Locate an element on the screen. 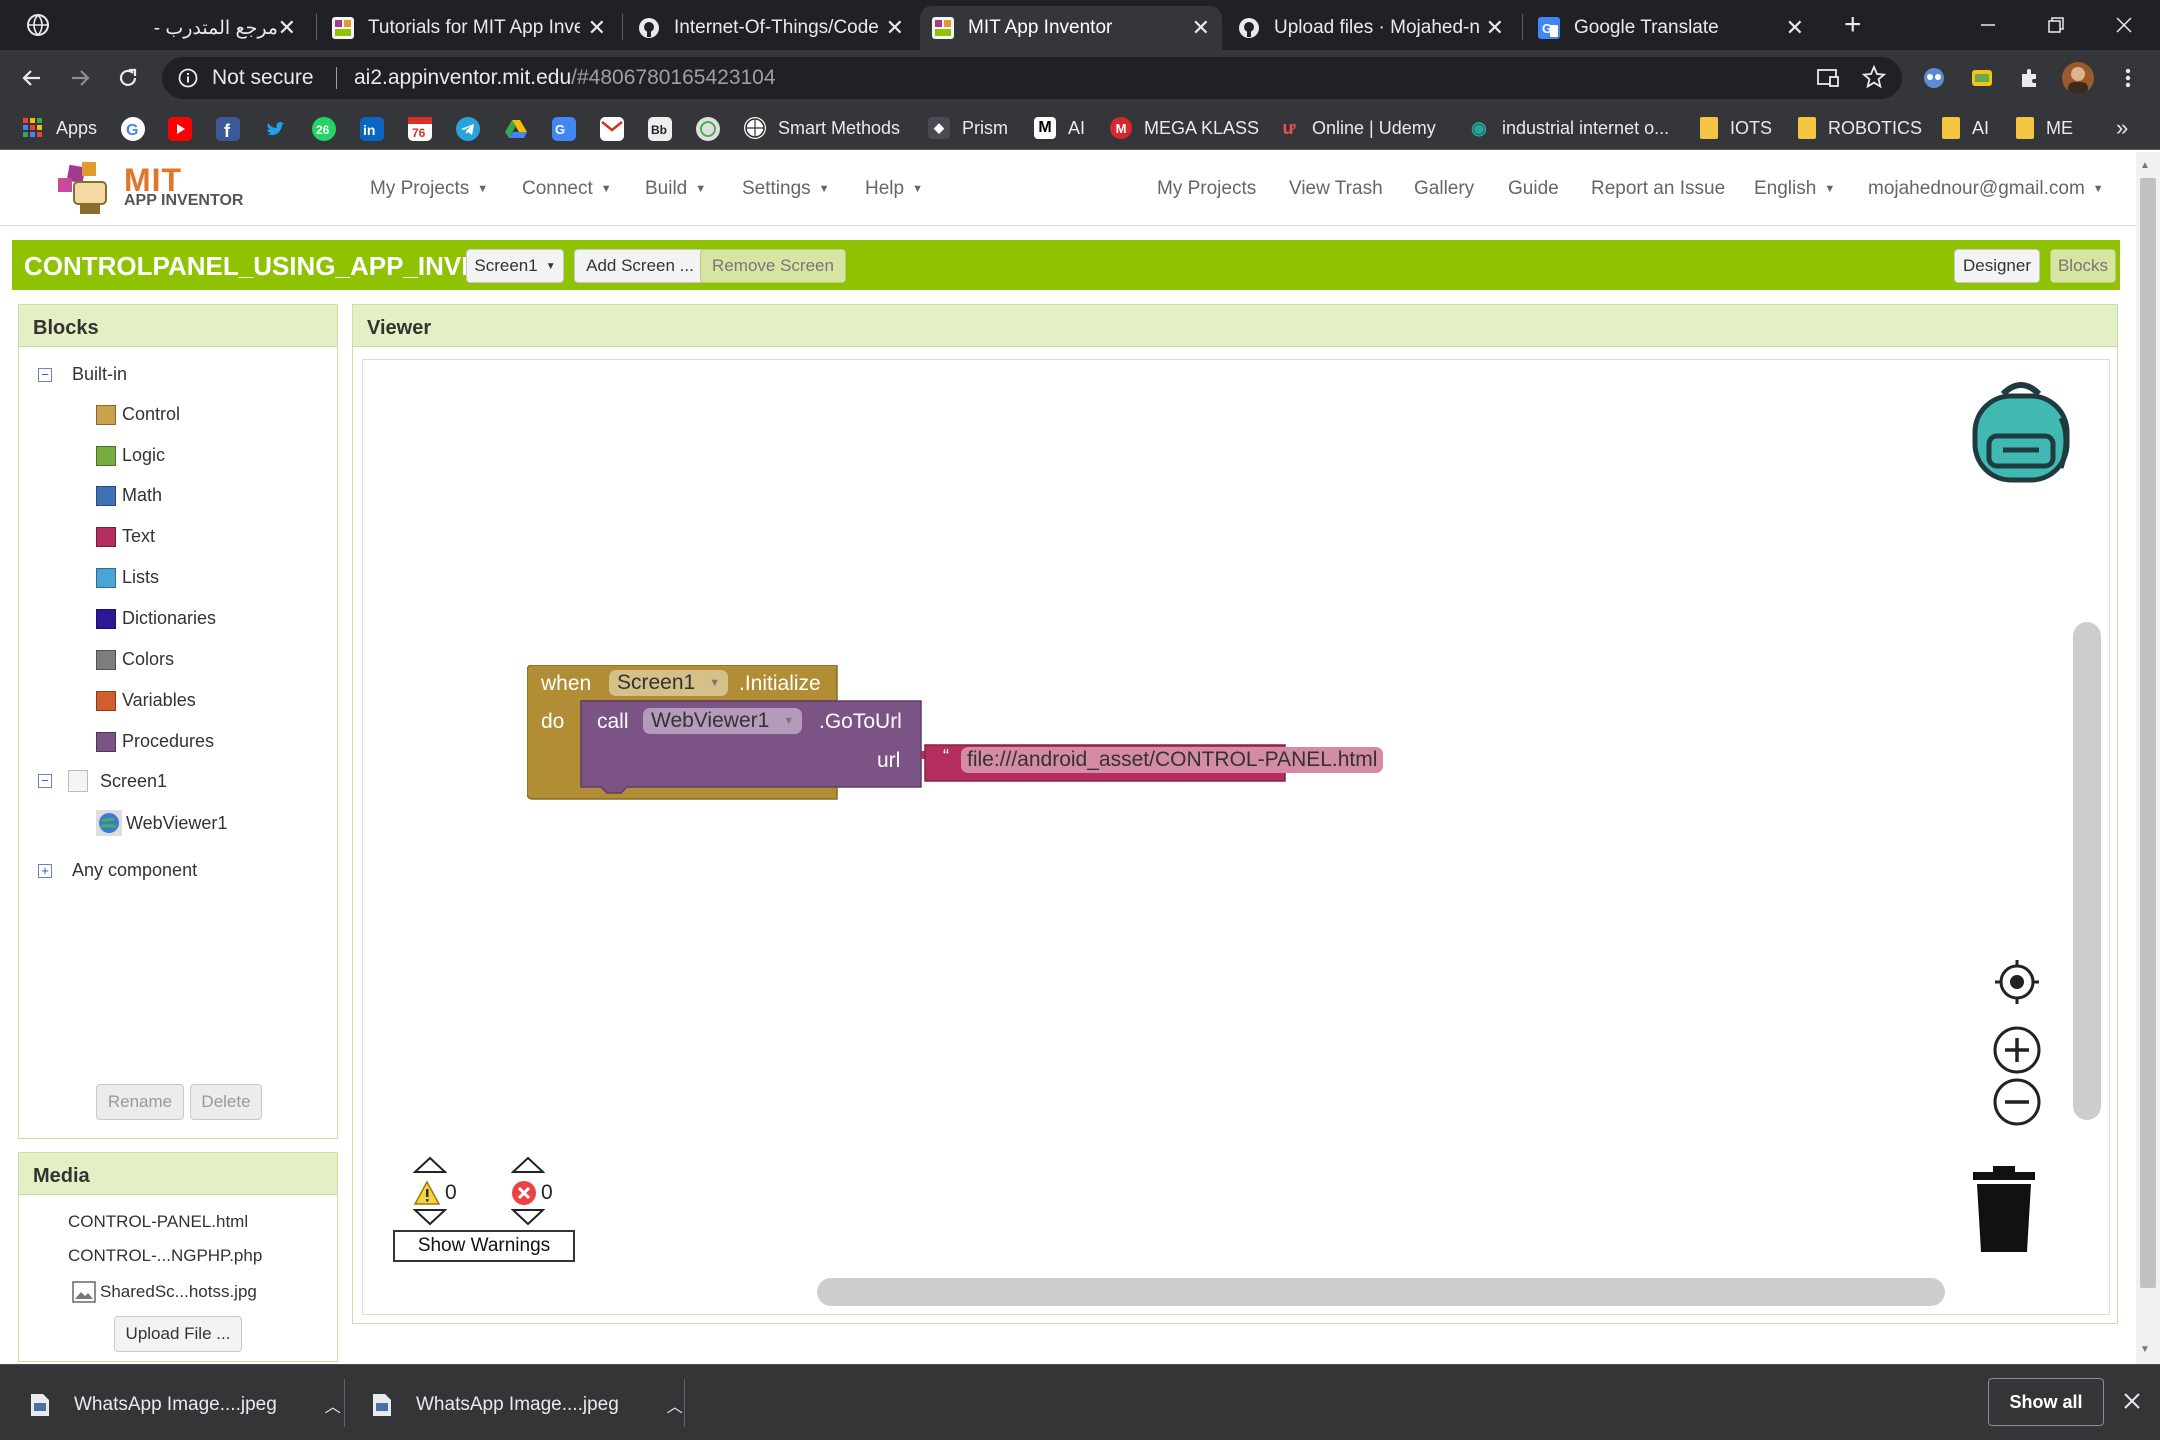 This screenshot has height=1440, width=2160. zoom-out-icon is located at coordinates (2017, 1102).